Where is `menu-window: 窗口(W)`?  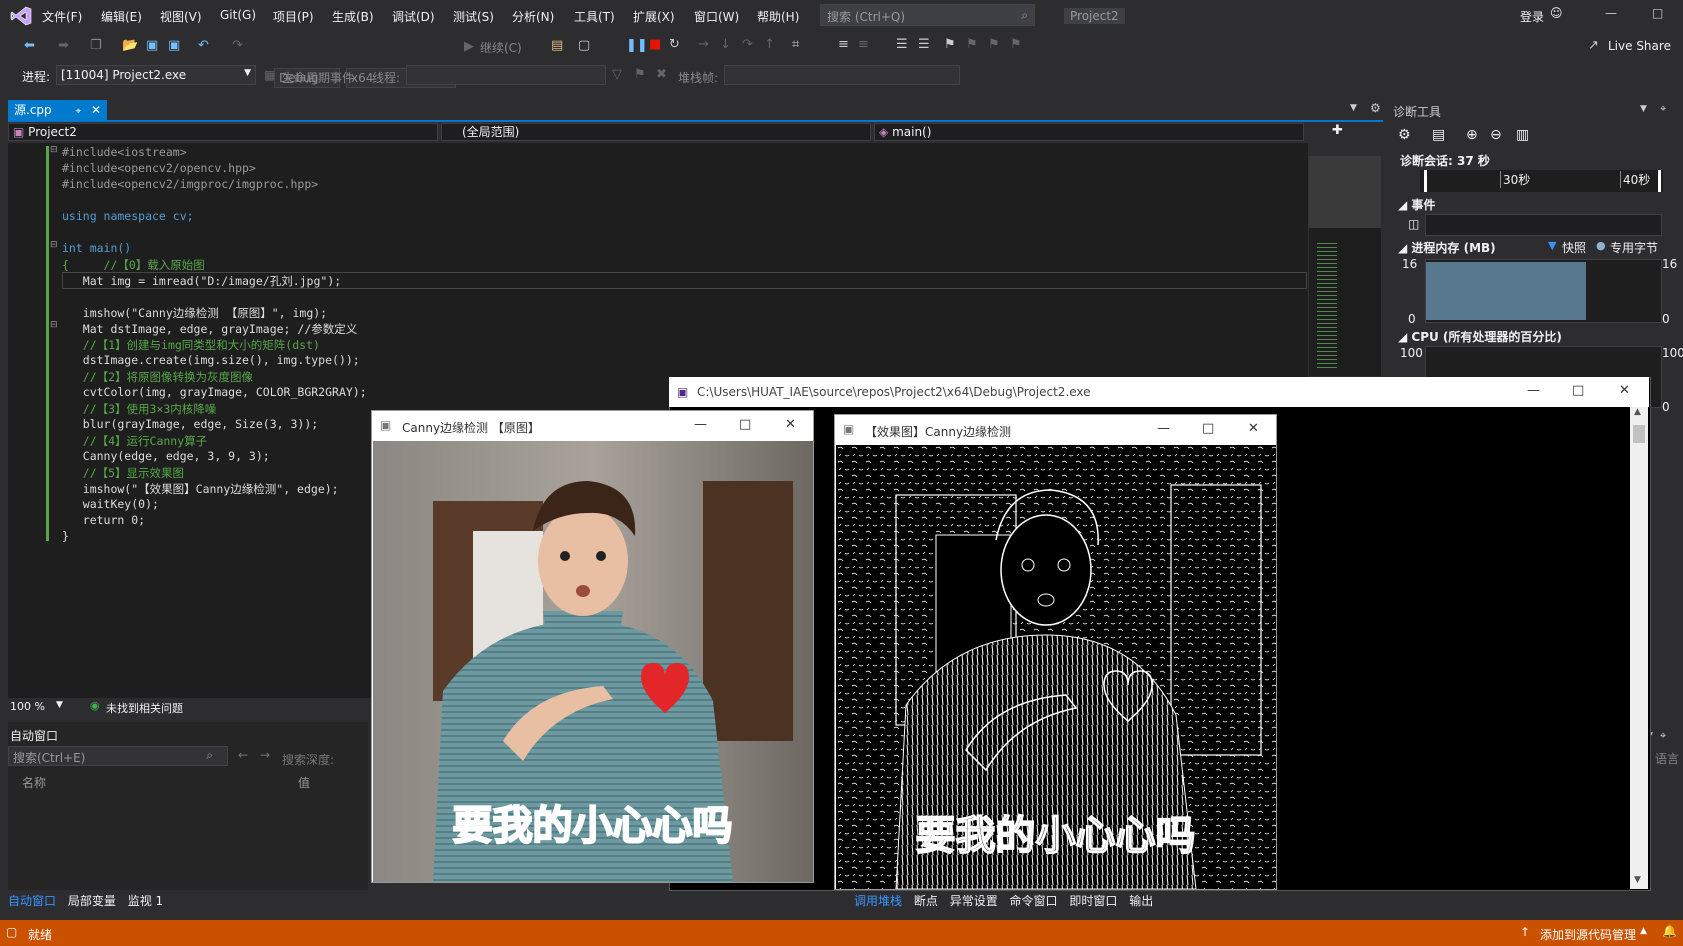 menu-window: 窗口(W) is located at coordinates (716, 16).